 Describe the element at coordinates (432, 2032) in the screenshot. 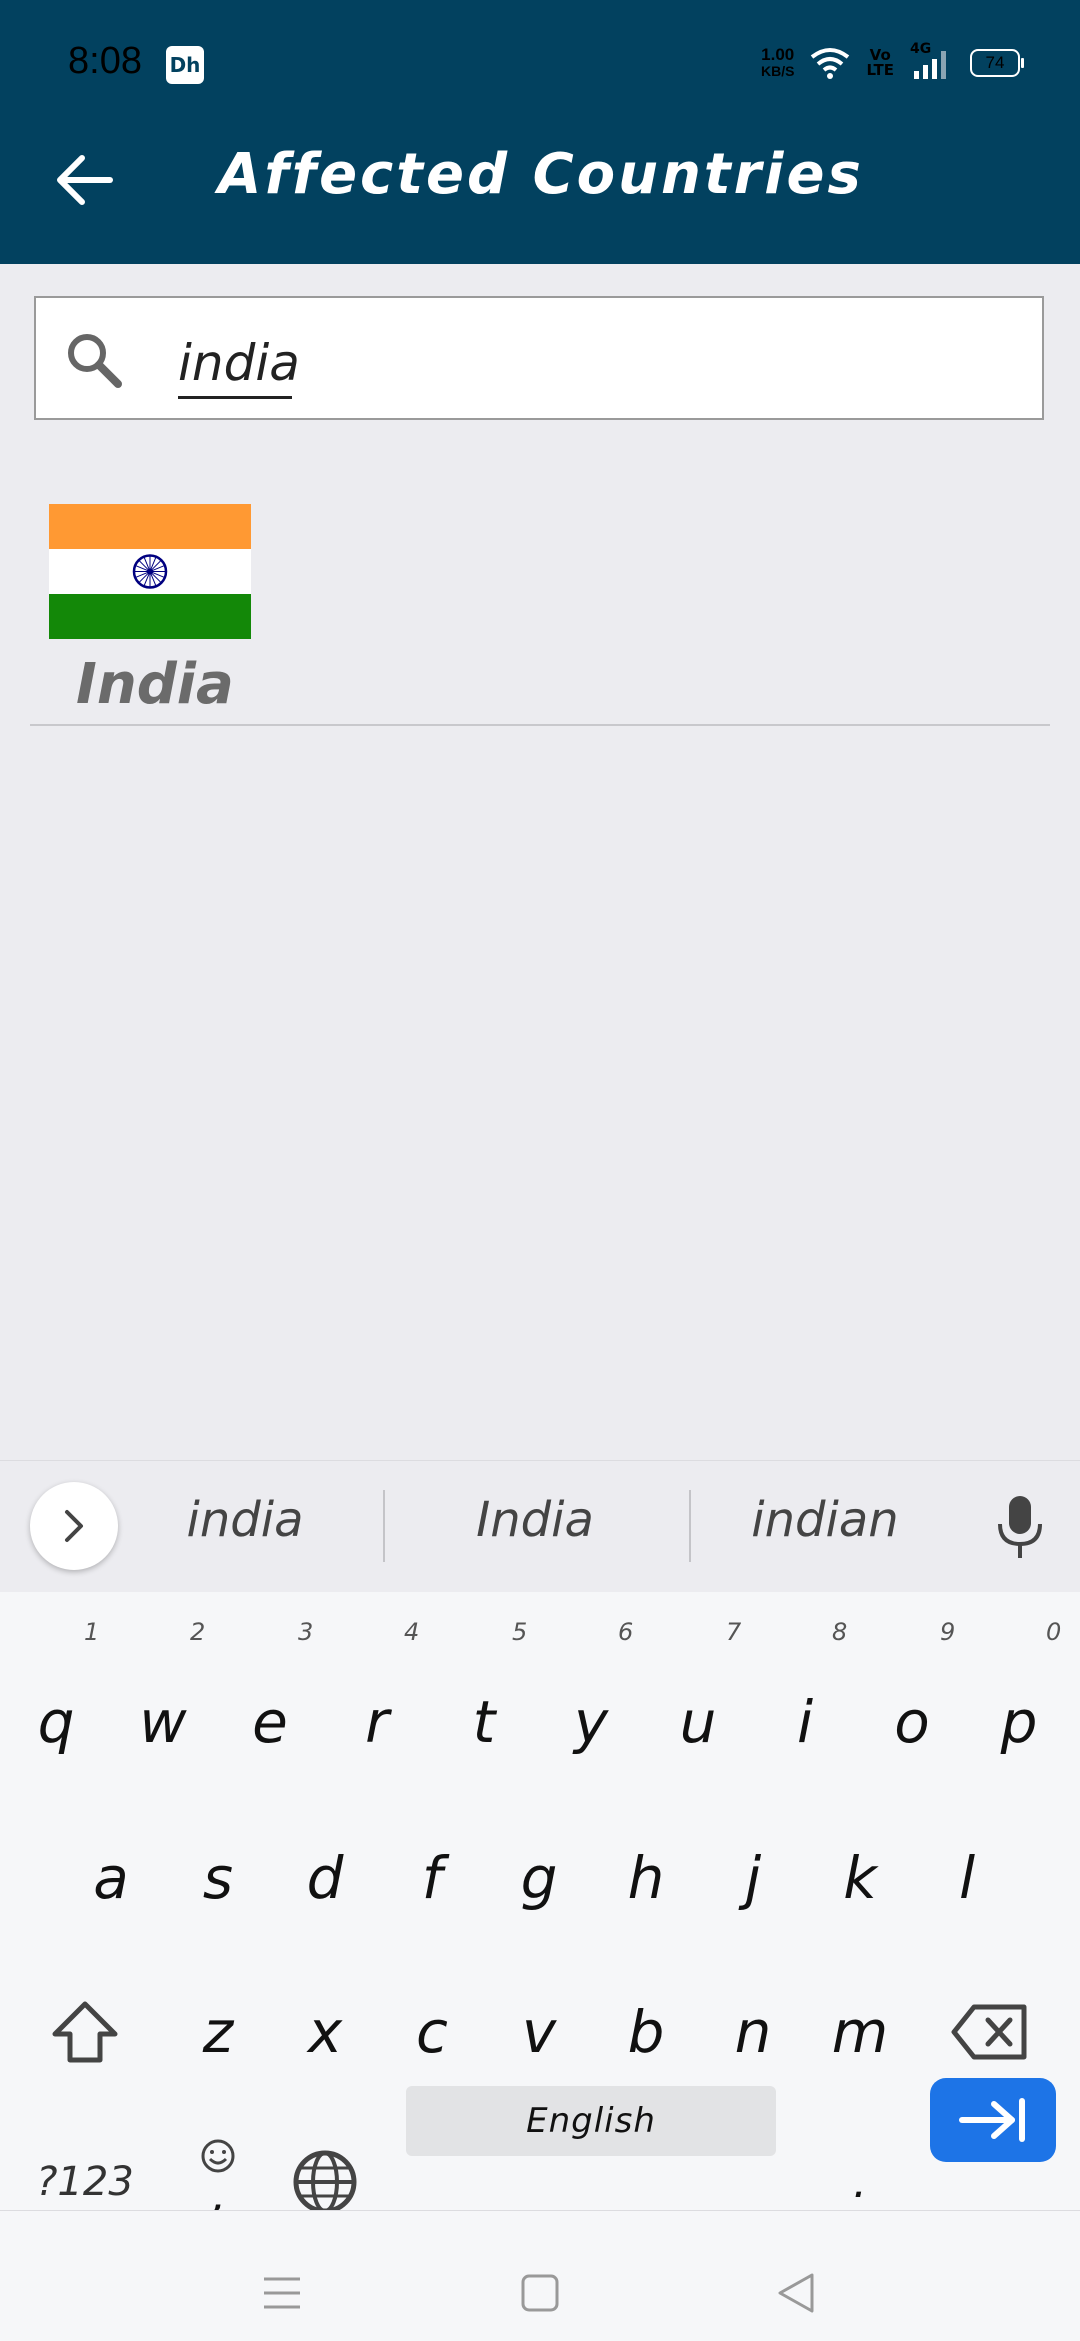

I see `key-c: c` at that location.